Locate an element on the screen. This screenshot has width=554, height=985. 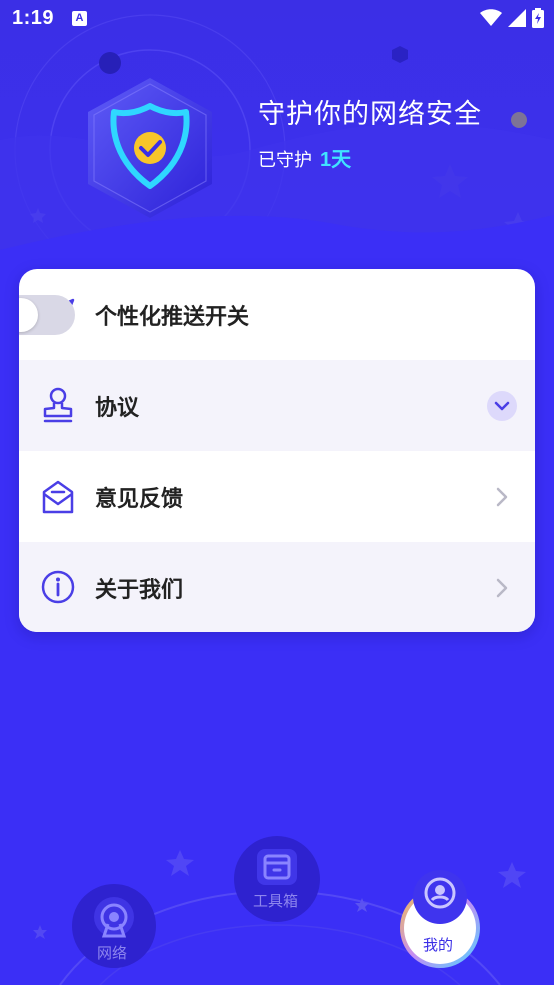
push-label: 个性化推送开关 is located at coordinates (172, 316).